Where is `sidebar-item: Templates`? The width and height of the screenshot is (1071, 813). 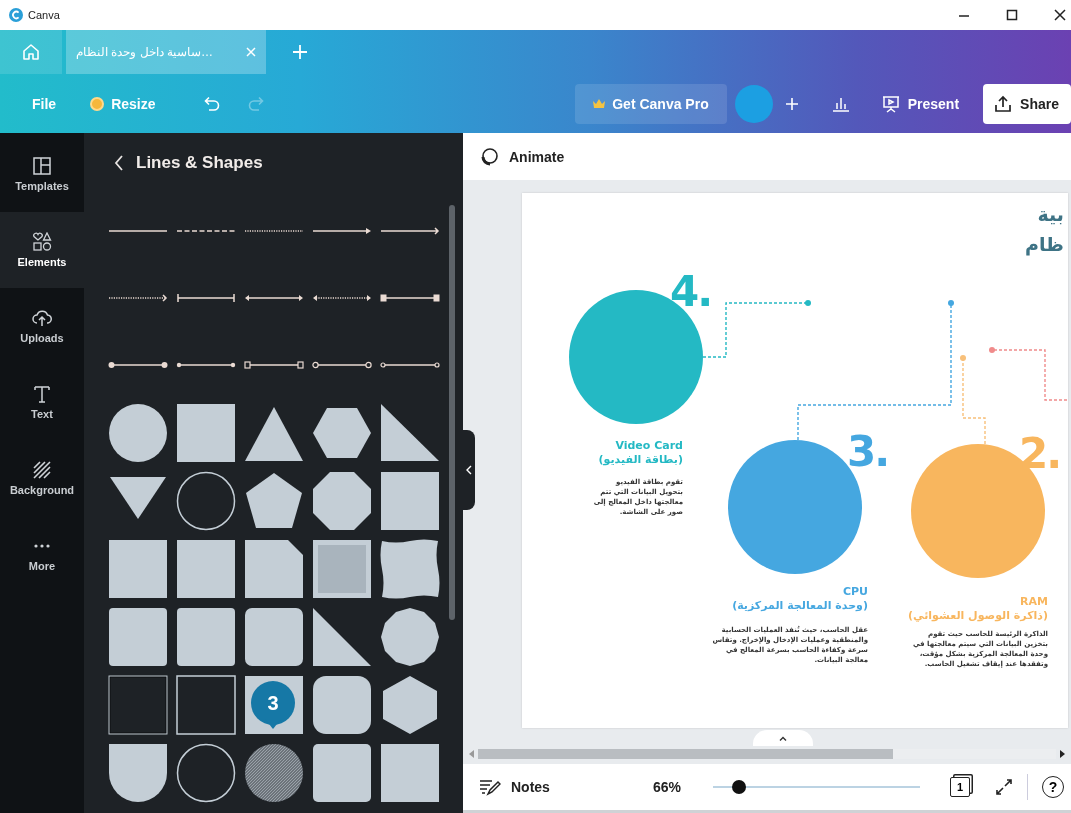
sidebar-item: Templates is located at coordinates (42, 174).